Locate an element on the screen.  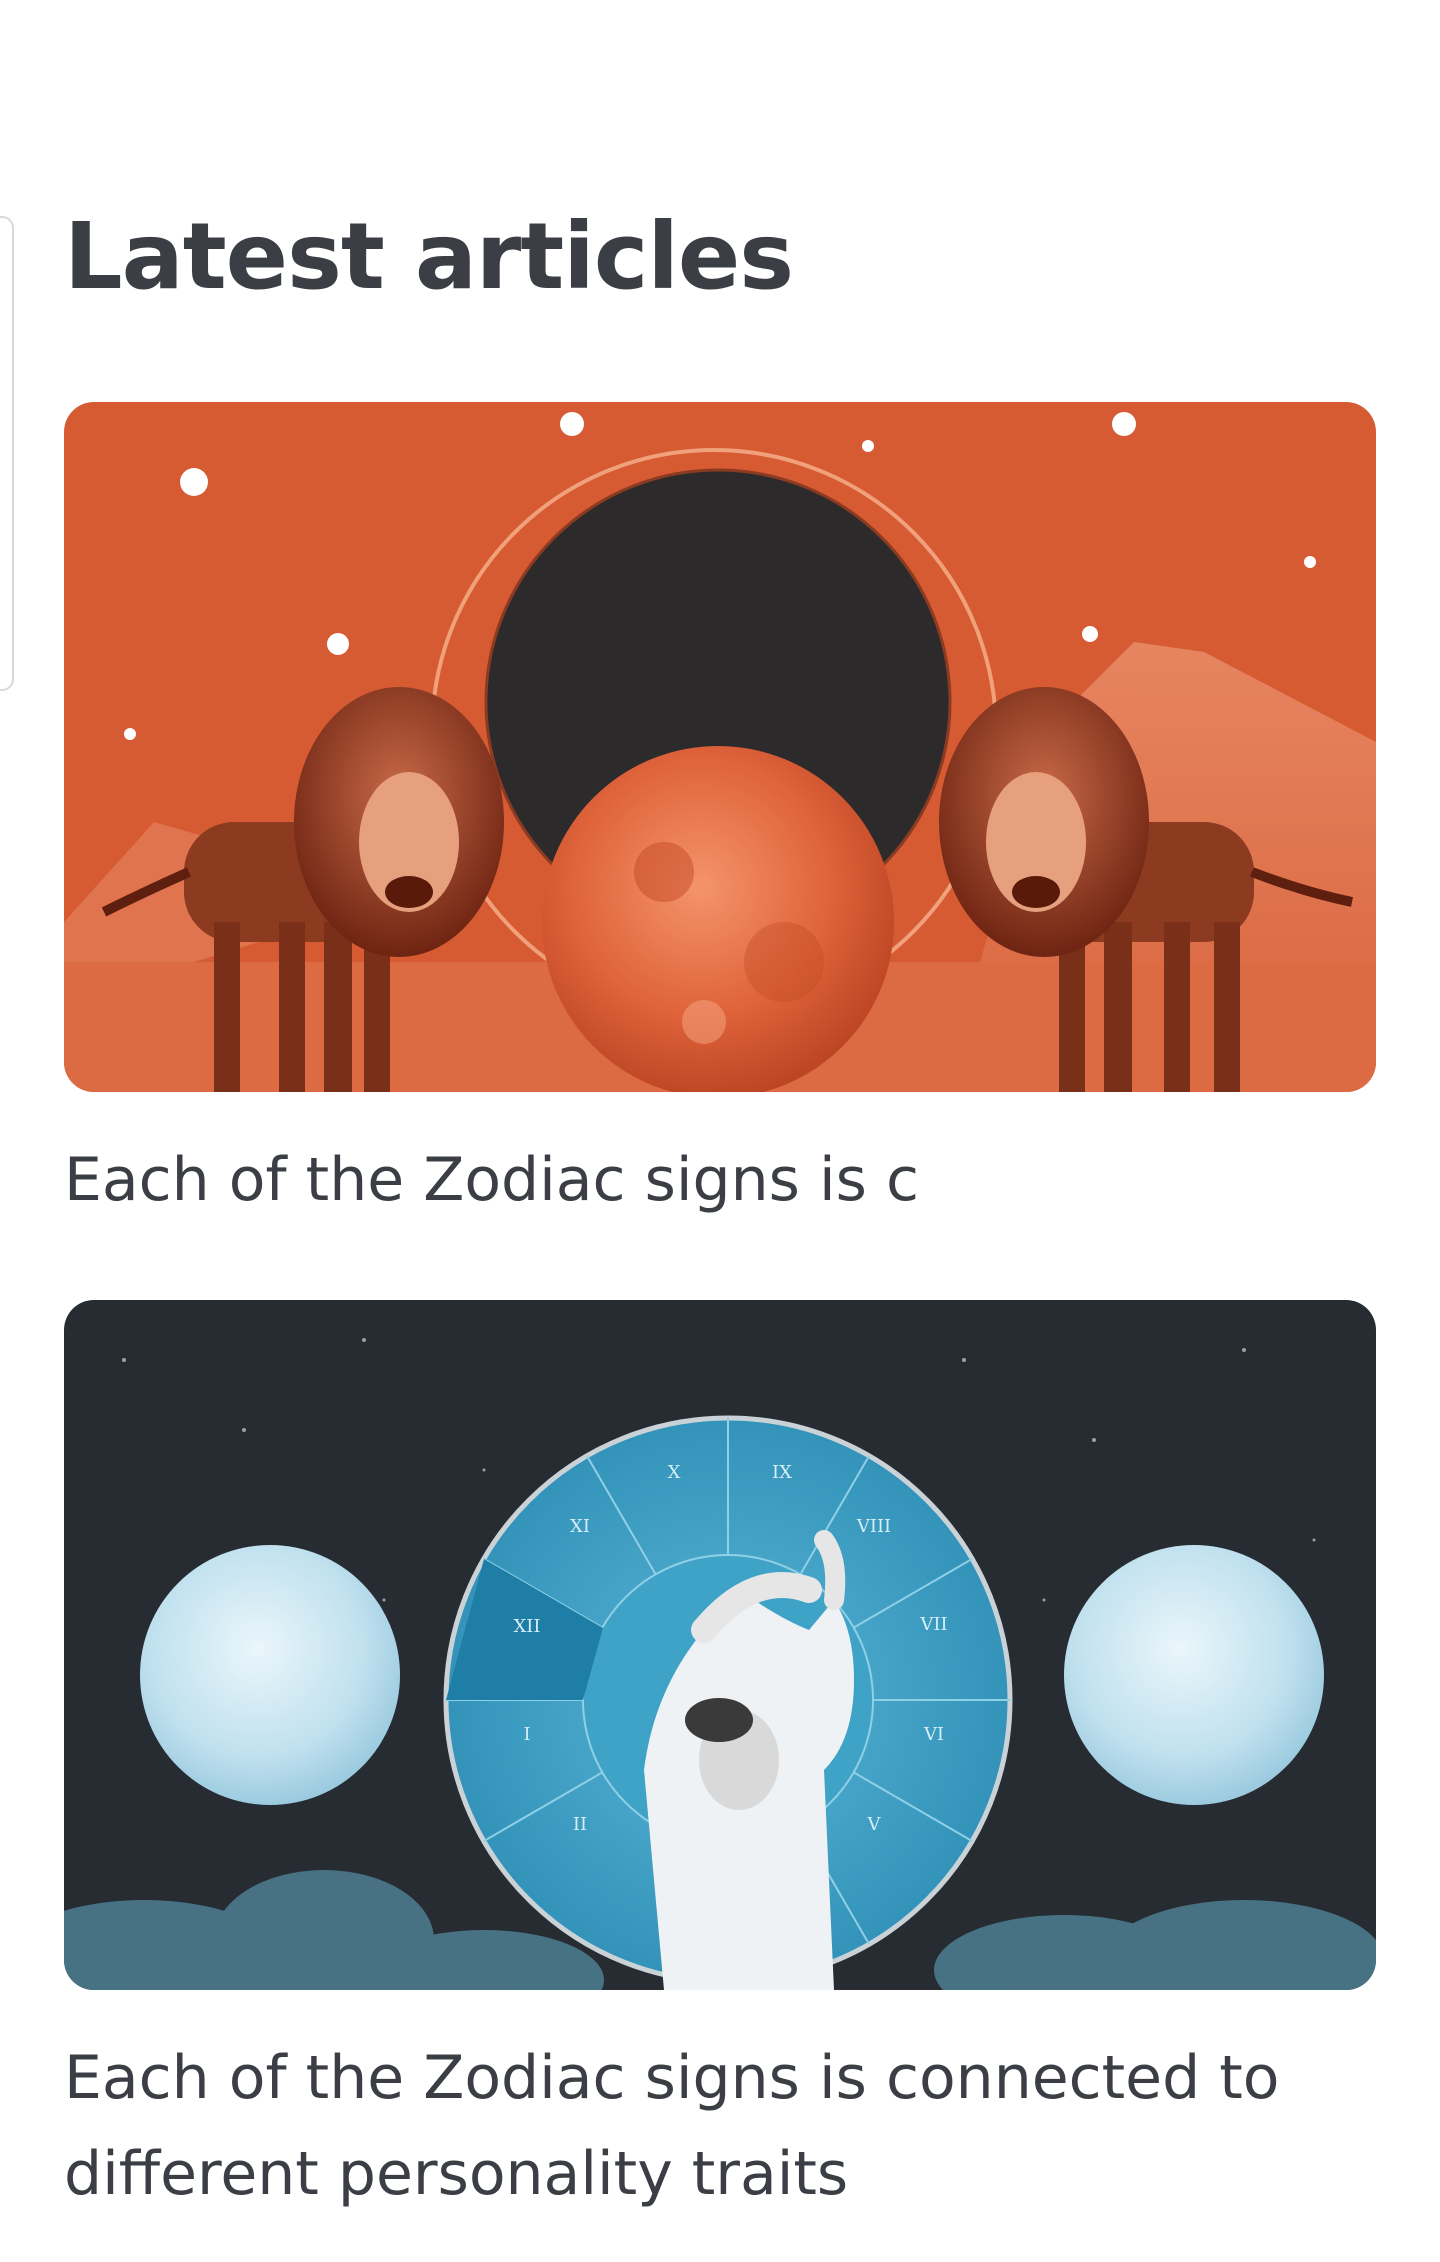
article-excerpt: Each of the Zodiac signs is c is located at coordinates (720, 1180).